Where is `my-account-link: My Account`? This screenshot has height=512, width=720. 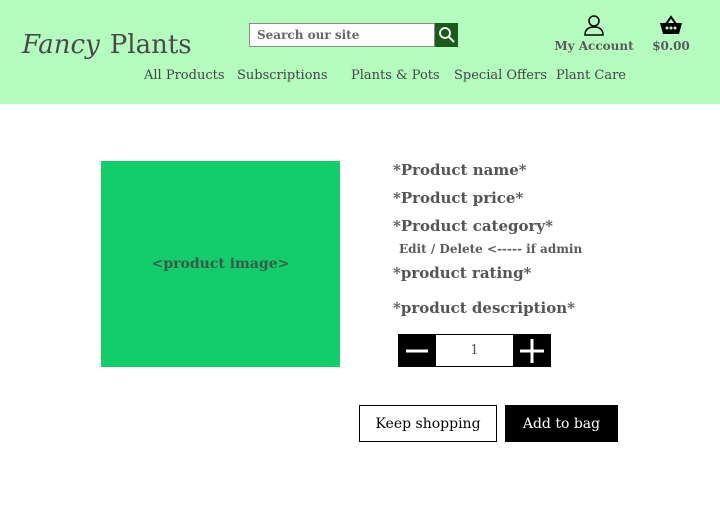
my-account-link: My Account is located at coordinates (594, 33).